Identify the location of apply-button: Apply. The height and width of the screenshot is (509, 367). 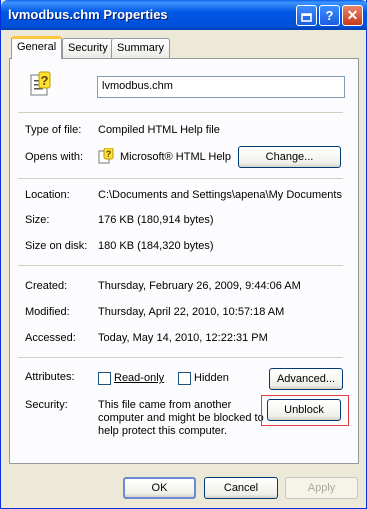
(321, 488).